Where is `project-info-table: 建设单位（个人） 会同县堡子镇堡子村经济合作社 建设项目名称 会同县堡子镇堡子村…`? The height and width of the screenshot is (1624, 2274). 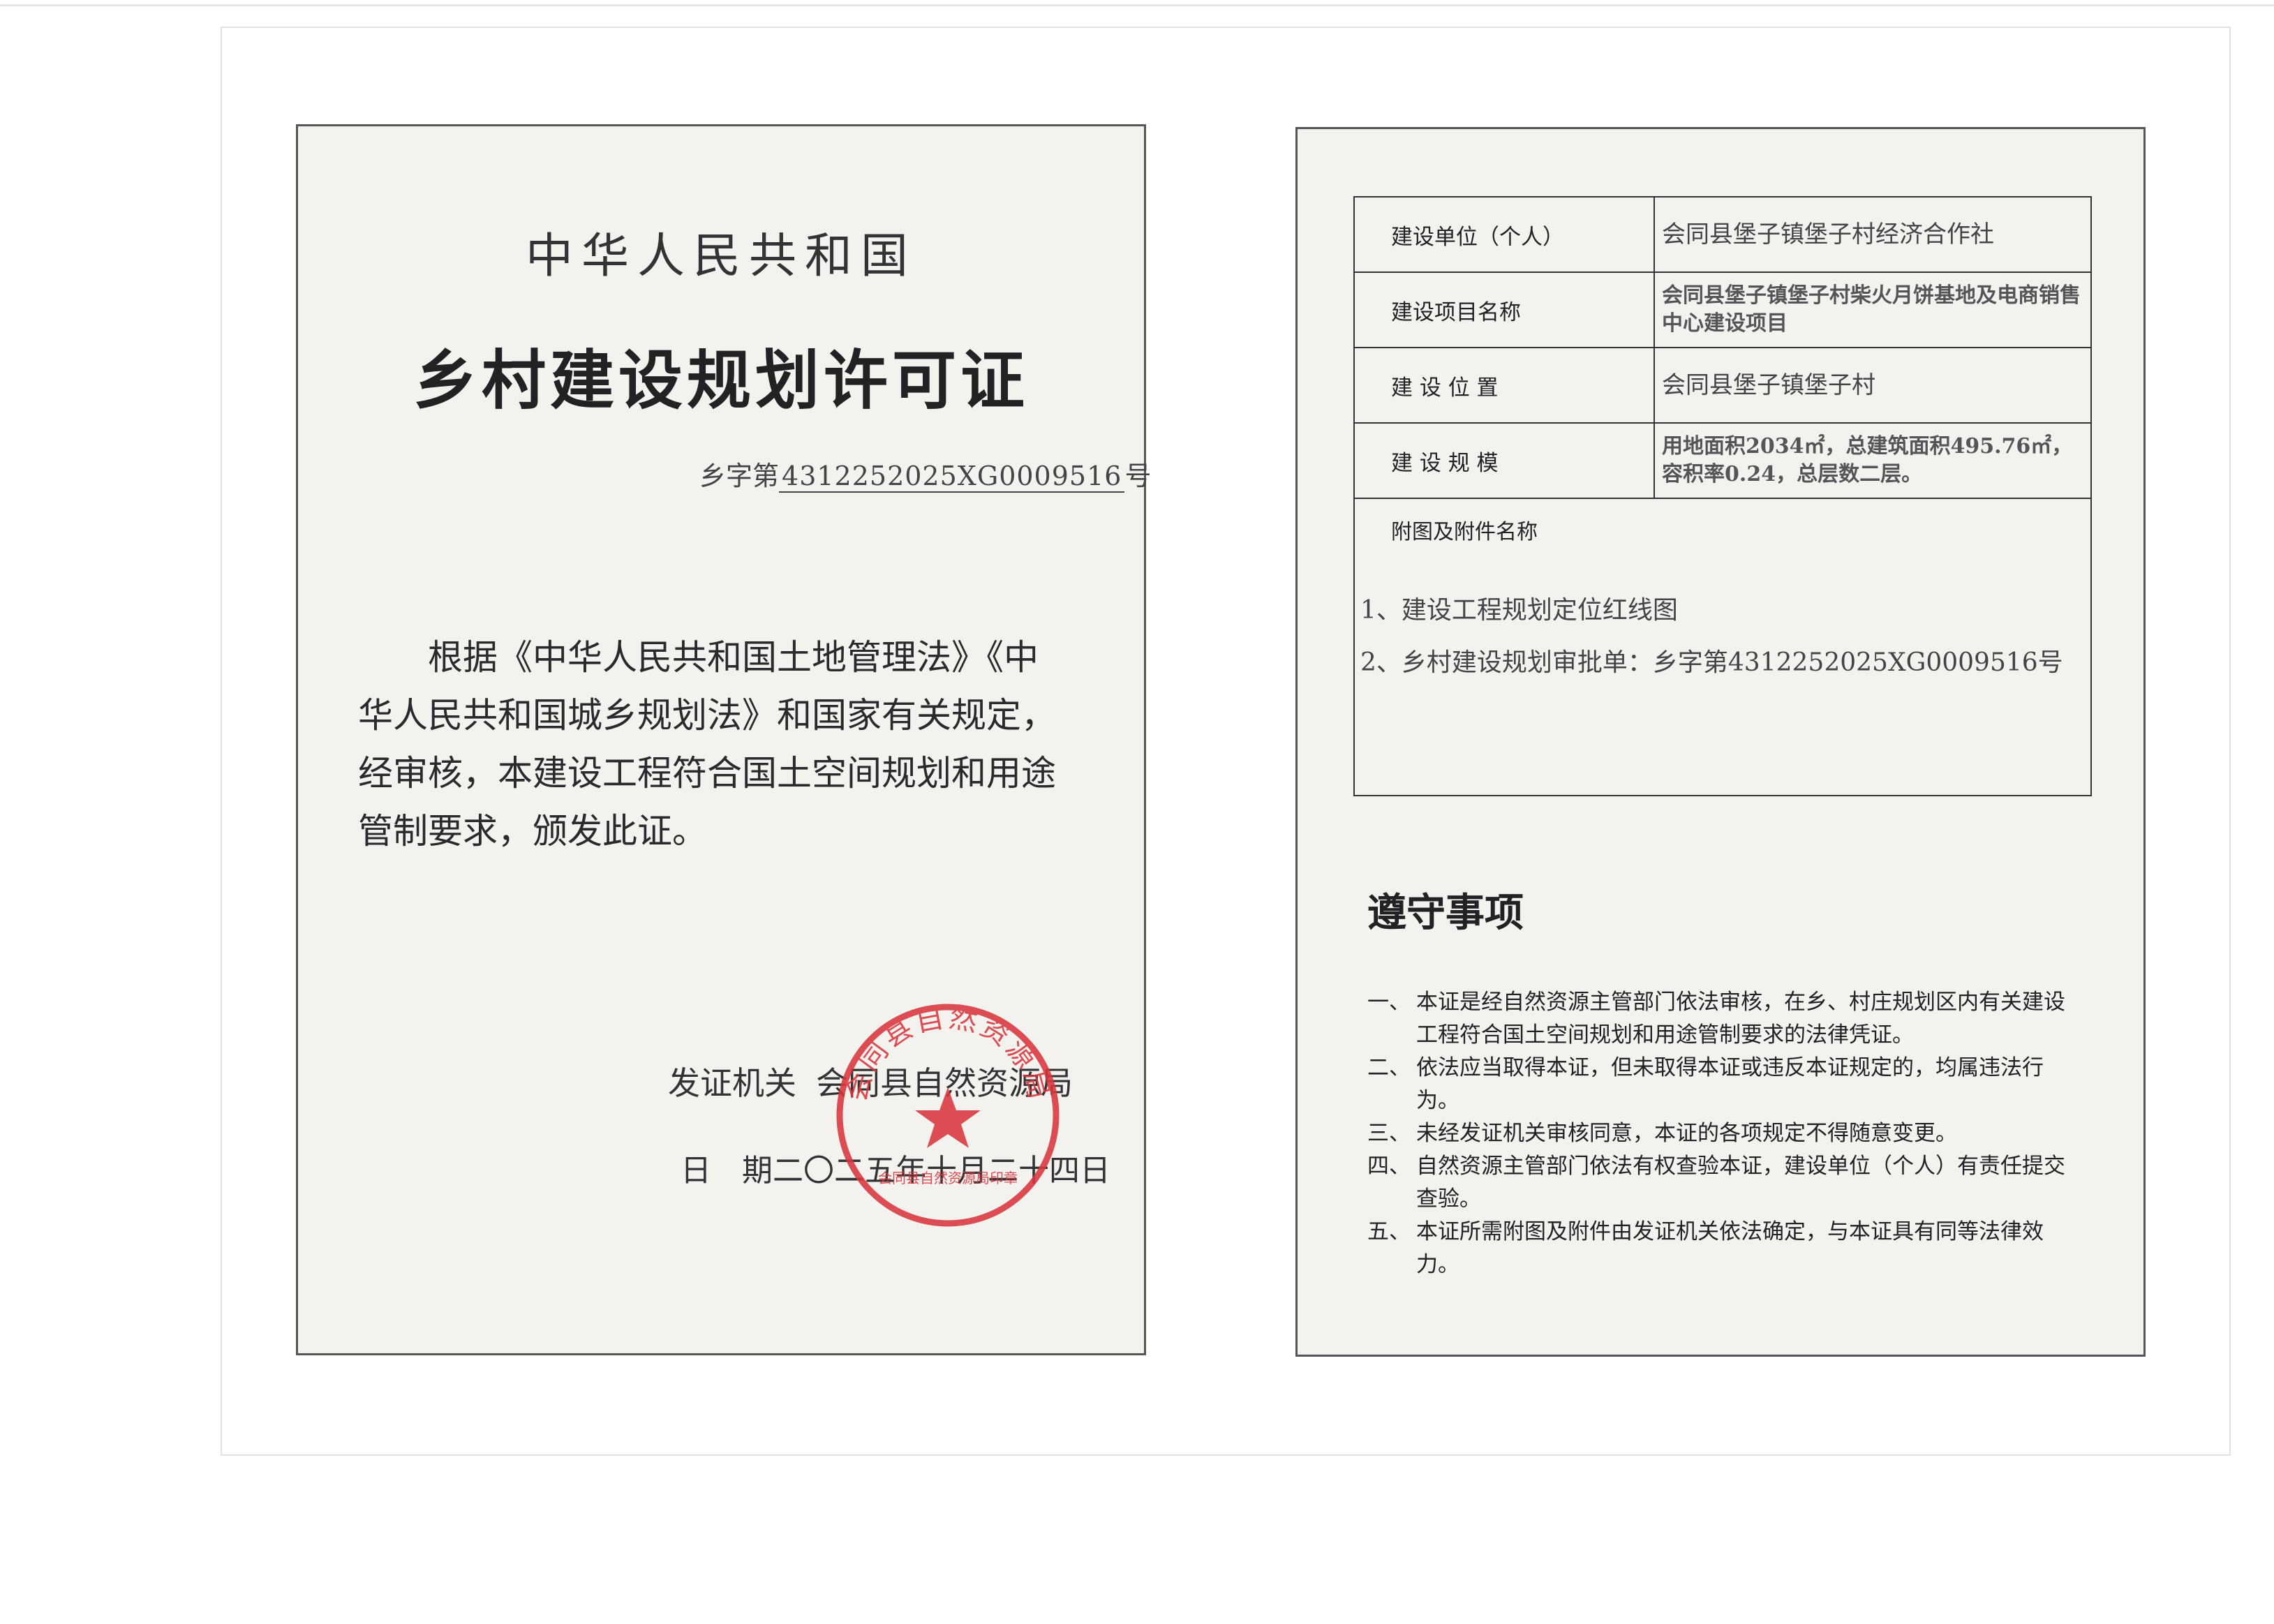 project-info-table: 建设单位（个人） 会同县堡子镇堡子村经济合作社 建设项目名称 会同县堡子镇堡子村… is located at coordinates (1722, 496).